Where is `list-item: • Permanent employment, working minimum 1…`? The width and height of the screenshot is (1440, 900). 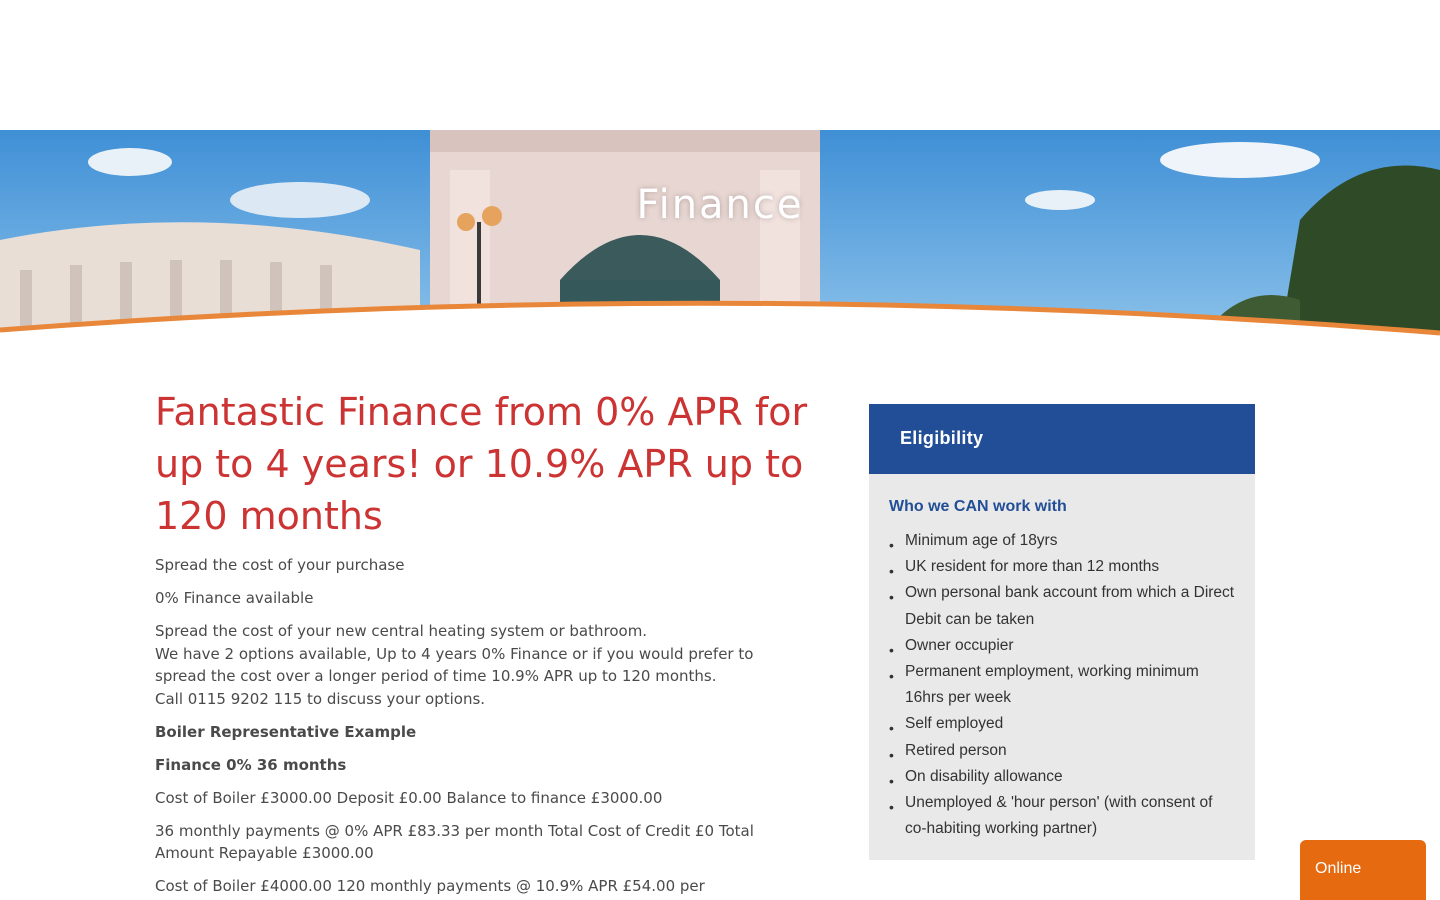 list-item: • Permanent employment, working minimum 1… is located at coordinates (1044, 685).